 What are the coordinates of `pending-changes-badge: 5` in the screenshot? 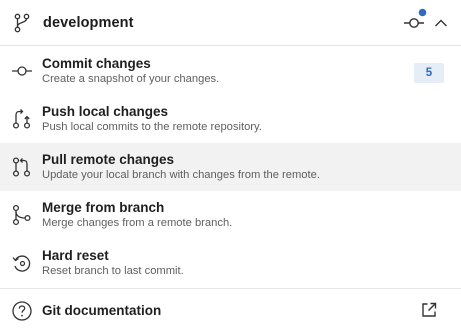 It's located at (429, 73).